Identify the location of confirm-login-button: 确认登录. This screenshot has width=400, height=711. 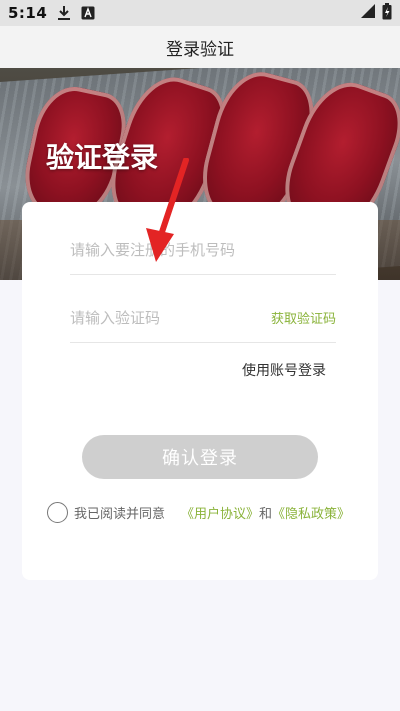
(200, 457).